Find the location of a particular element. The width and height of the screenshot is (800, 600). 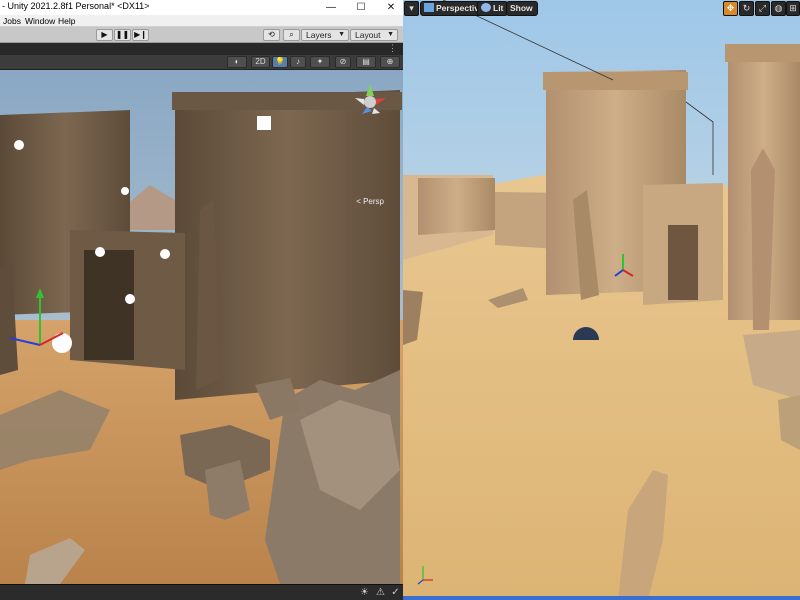

show-button: Show is located at coordinates (522, 8).